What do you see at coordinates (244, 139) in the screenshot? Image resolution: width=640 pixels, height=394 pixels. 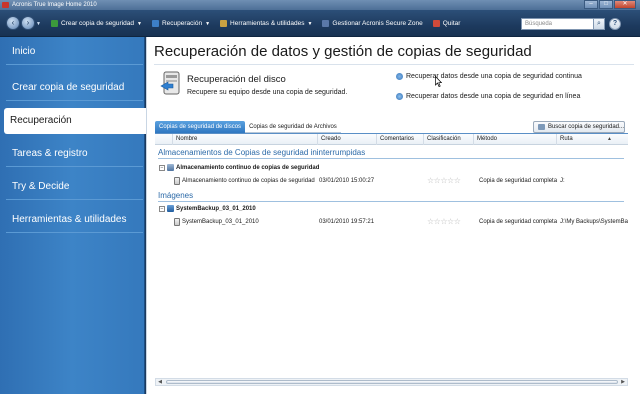 I see `column-header-name: Nombre` at bounding box center [244, 139].